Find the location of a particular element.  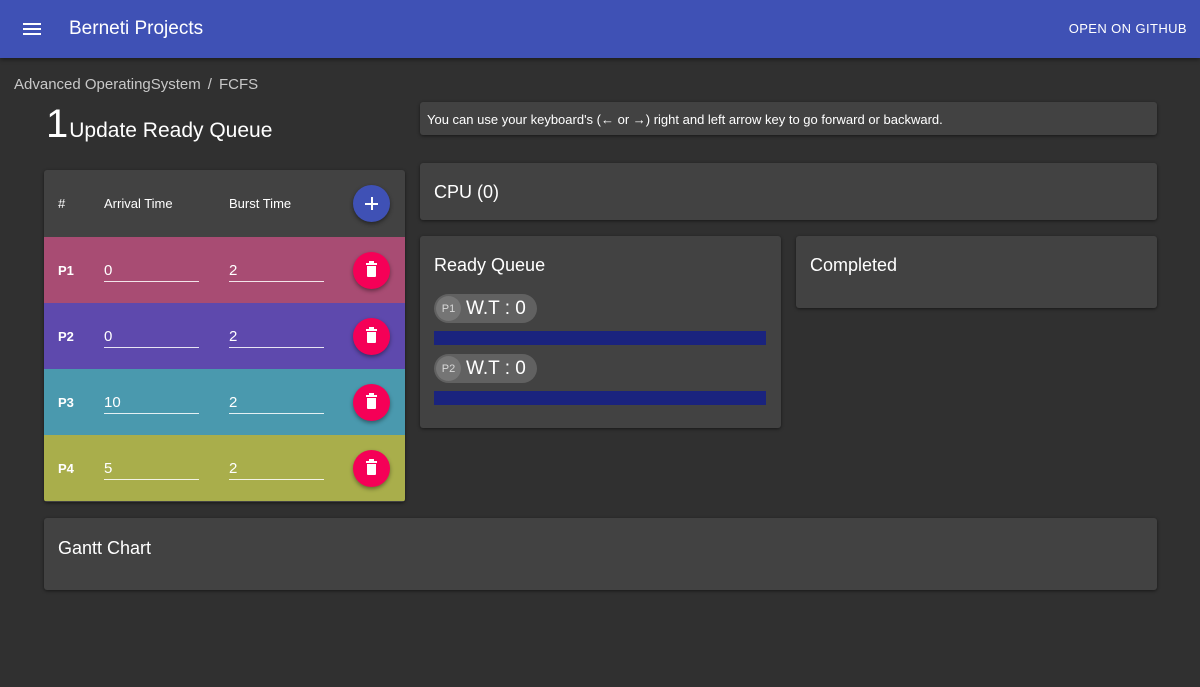

process-row-p1: P1 is located at coordinates (224, 270).